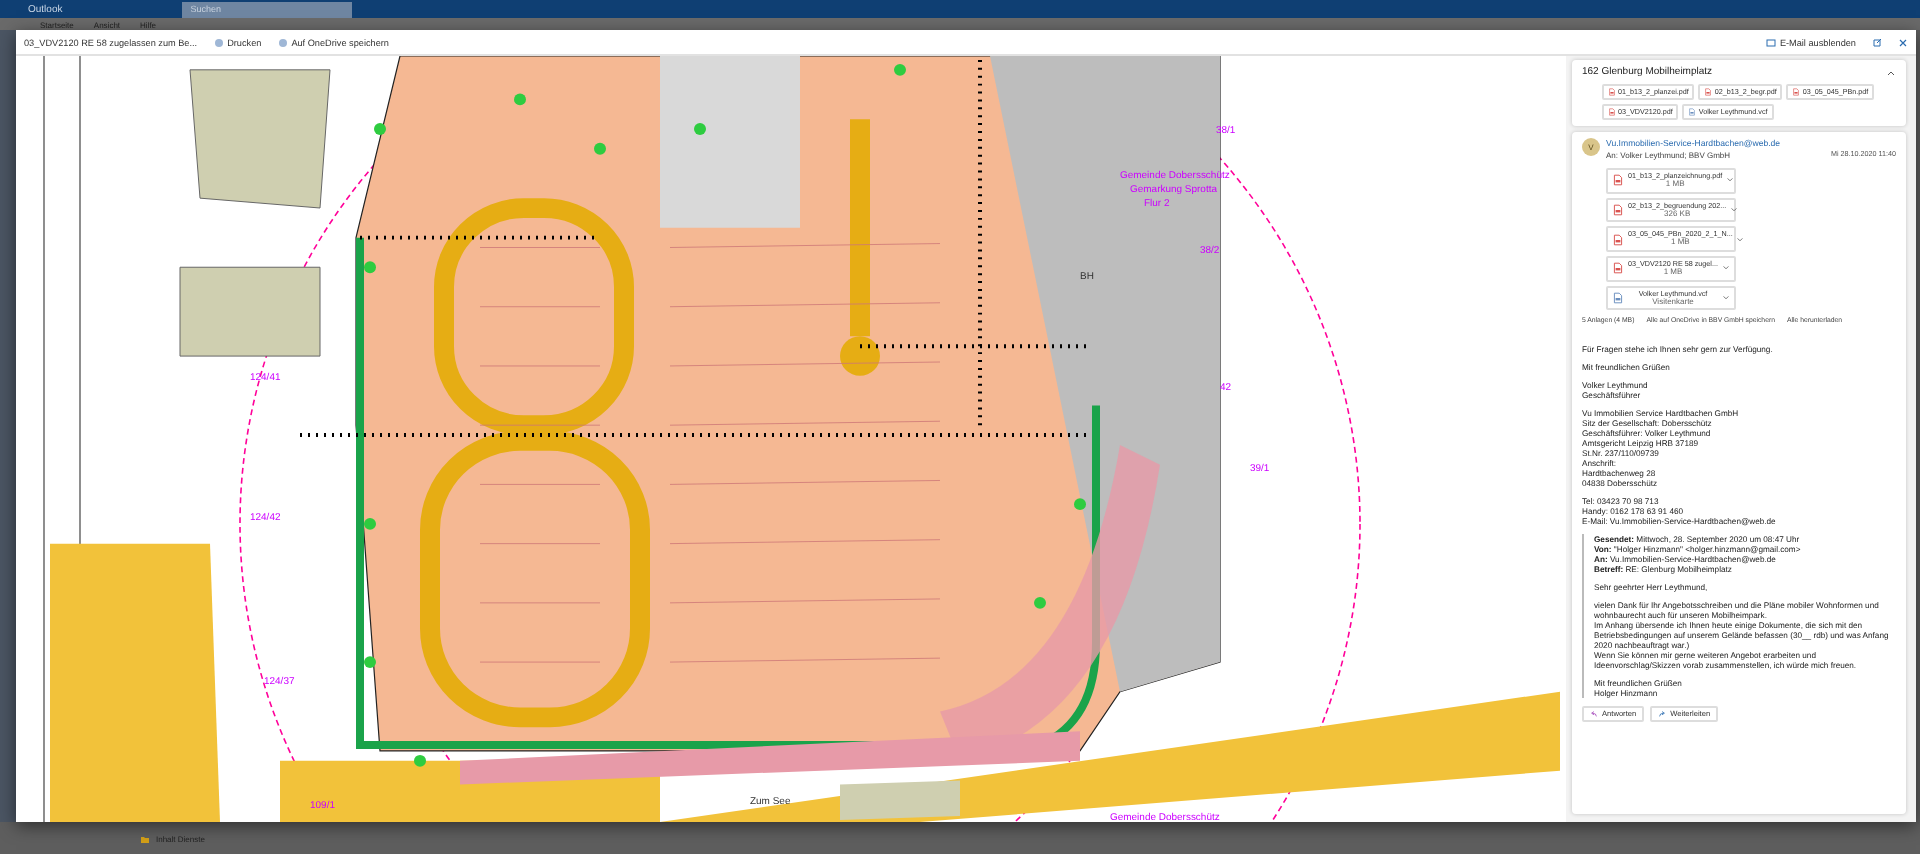 The height and width of the screenshot is (854, 1920). Describe the element at coordinates (1594, 713) in the screenshot. I see `reply-arrow-icon` at that location.